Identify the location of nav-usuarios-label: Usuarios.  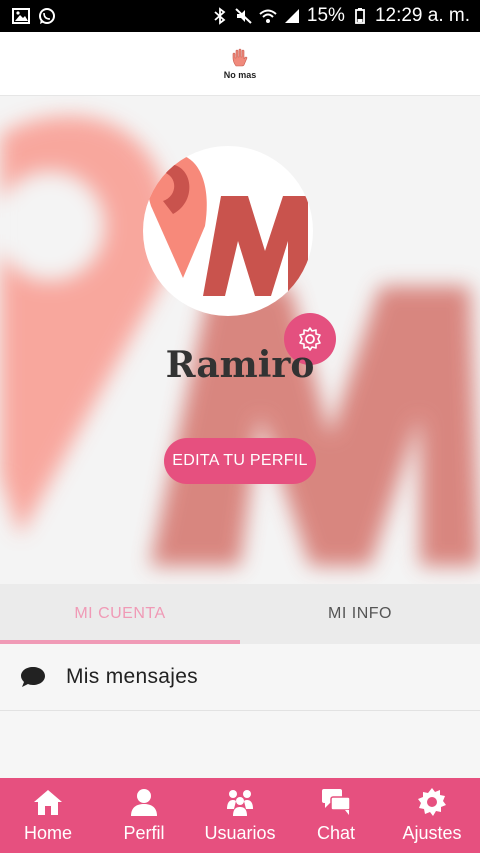
(240, 833).